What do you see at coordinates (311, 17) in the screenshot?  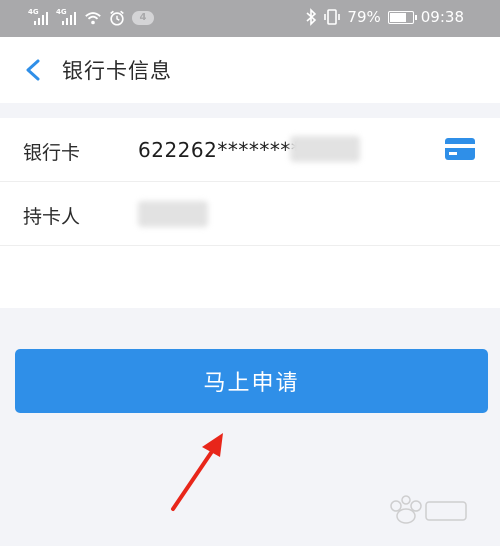 I see `bluetooth-icon` at bounding box center [311, 17].